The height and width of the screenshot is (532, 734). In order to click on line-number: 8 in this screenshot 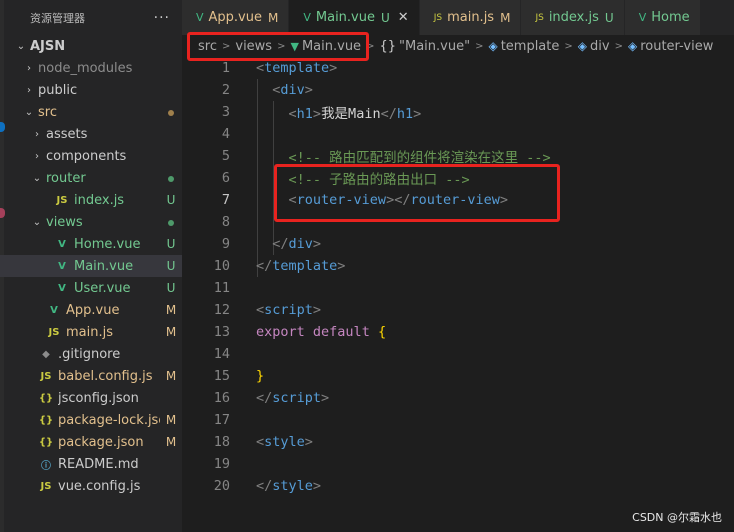, I will do `click(225, 222)`.